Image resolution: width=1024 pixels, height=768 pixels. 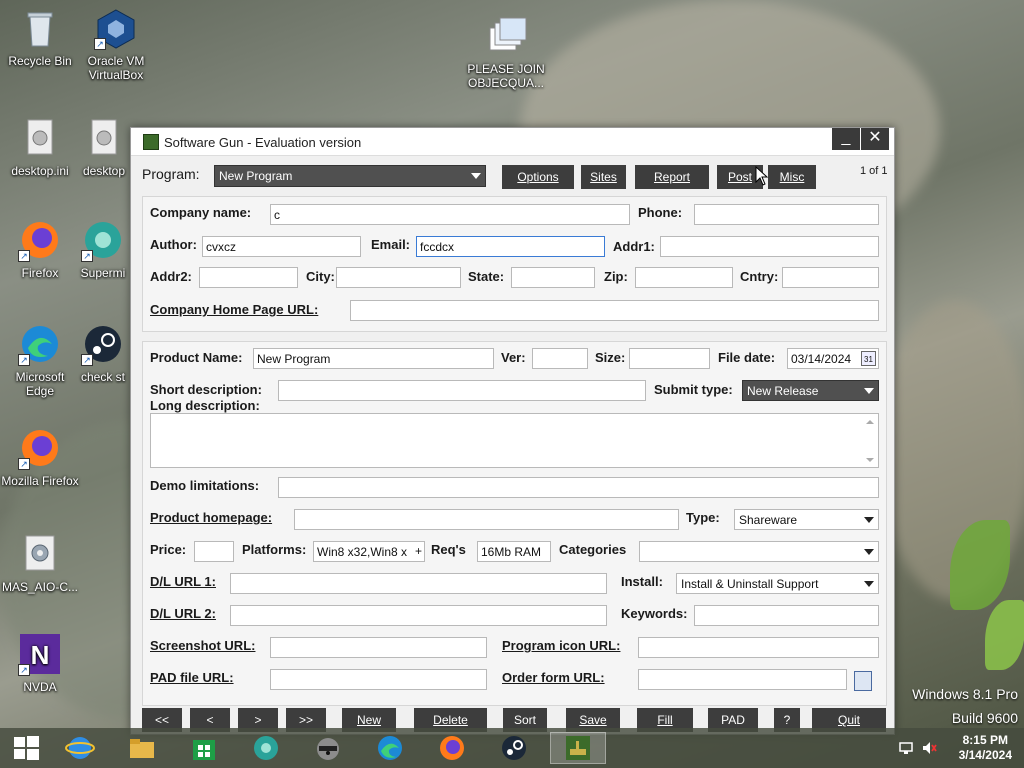 What do you see at coordinates (328, 748) in the screenshot?
I see `taskbar-raccoon-app` at bounding box center [328, 748].